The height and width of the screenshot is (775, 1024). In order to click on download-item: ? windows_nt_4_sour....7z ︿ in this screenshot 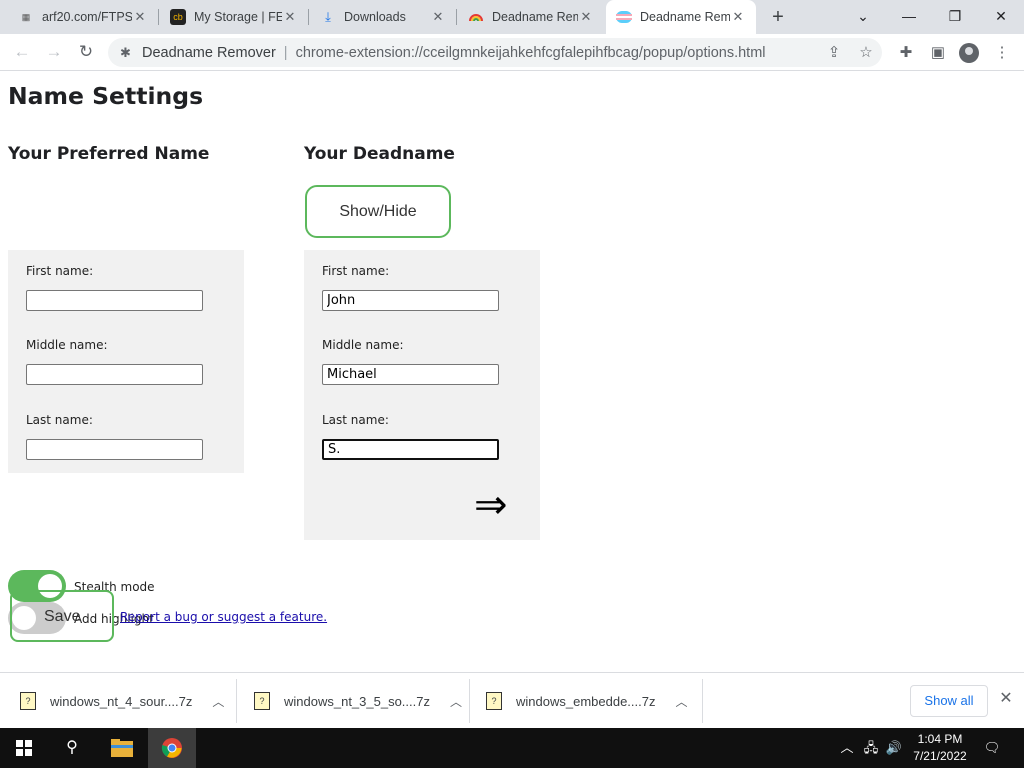, I will do `click(122, 701)`.